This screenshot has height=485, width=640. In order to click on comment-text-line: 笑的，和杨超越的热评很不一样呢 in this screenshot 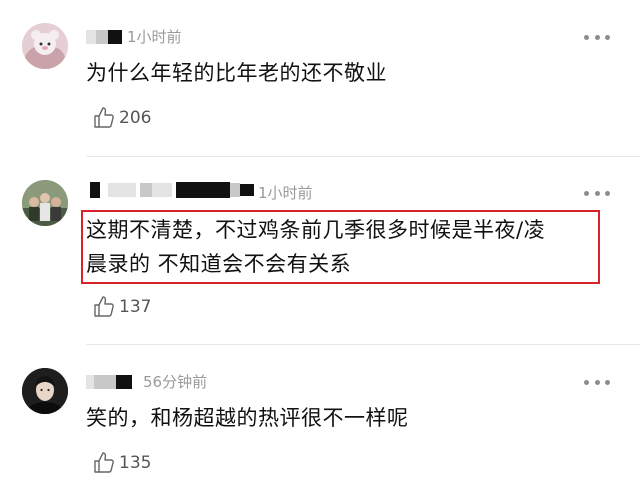, I will do `click(247, 418)`.